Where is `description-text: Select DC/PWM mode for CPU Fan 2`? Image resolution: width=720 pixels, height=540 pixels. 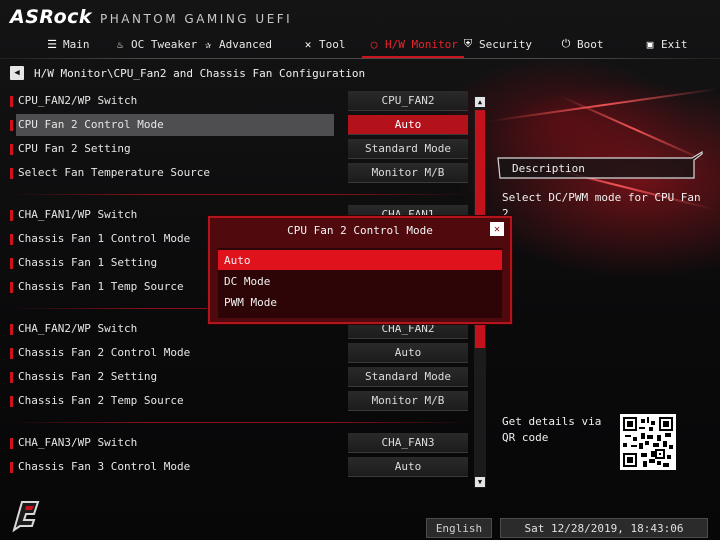
description-text: Select DC/PWM mode for CPU Fan 2 is located at coordinates (601, 205).